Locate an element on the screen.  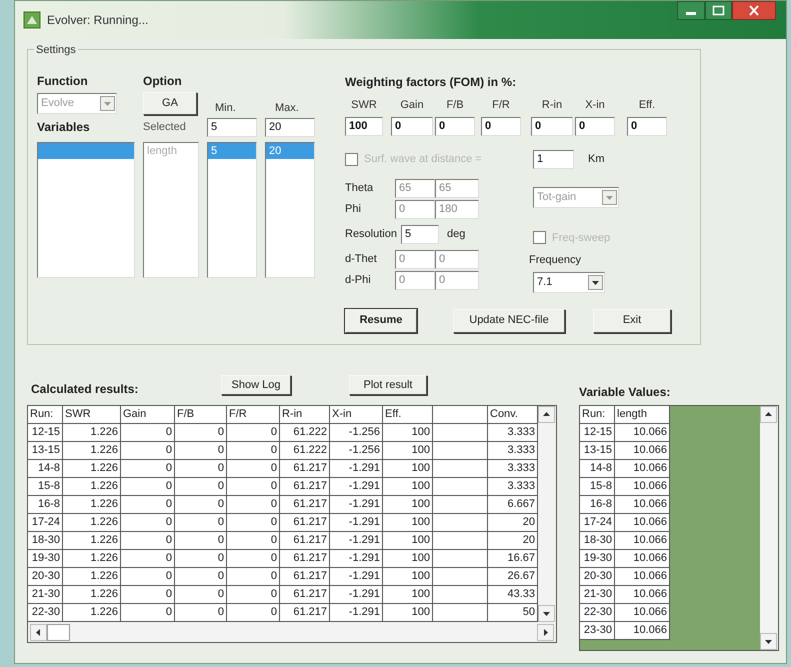
column-header: X-in is located at coordinates (356, 415).